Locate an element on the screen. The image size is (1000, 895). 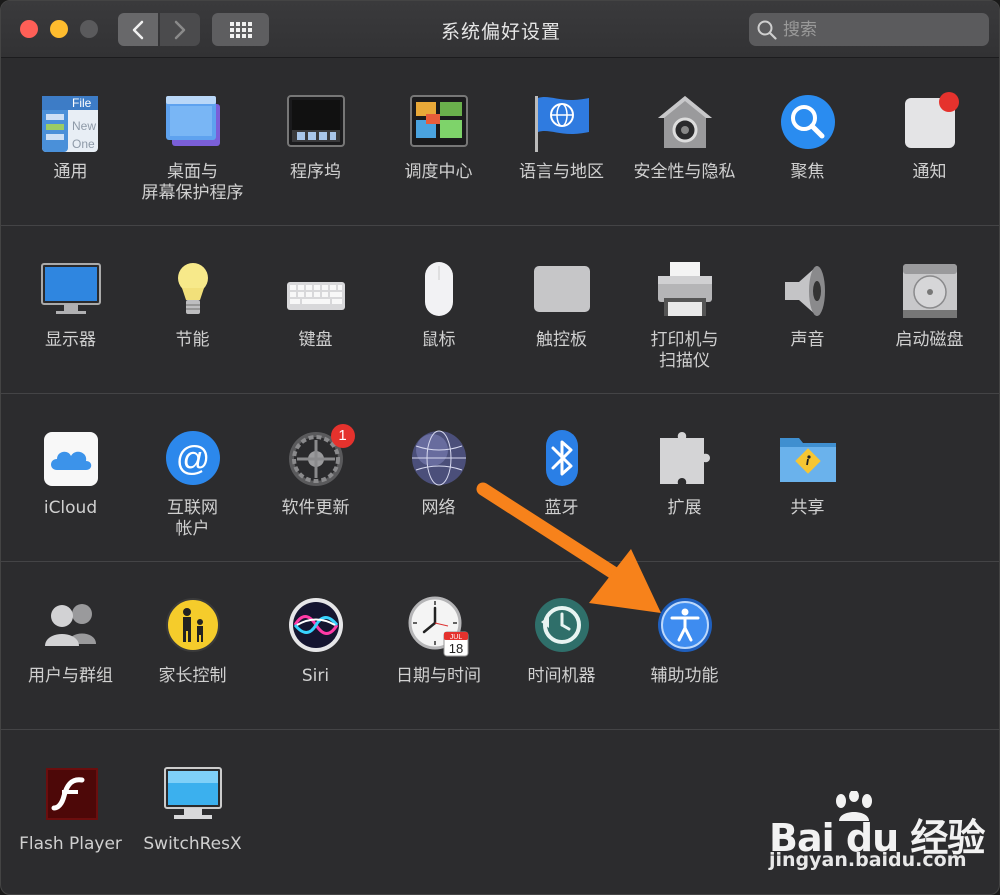
keyboard-icon is located at coordinates (316, 291).